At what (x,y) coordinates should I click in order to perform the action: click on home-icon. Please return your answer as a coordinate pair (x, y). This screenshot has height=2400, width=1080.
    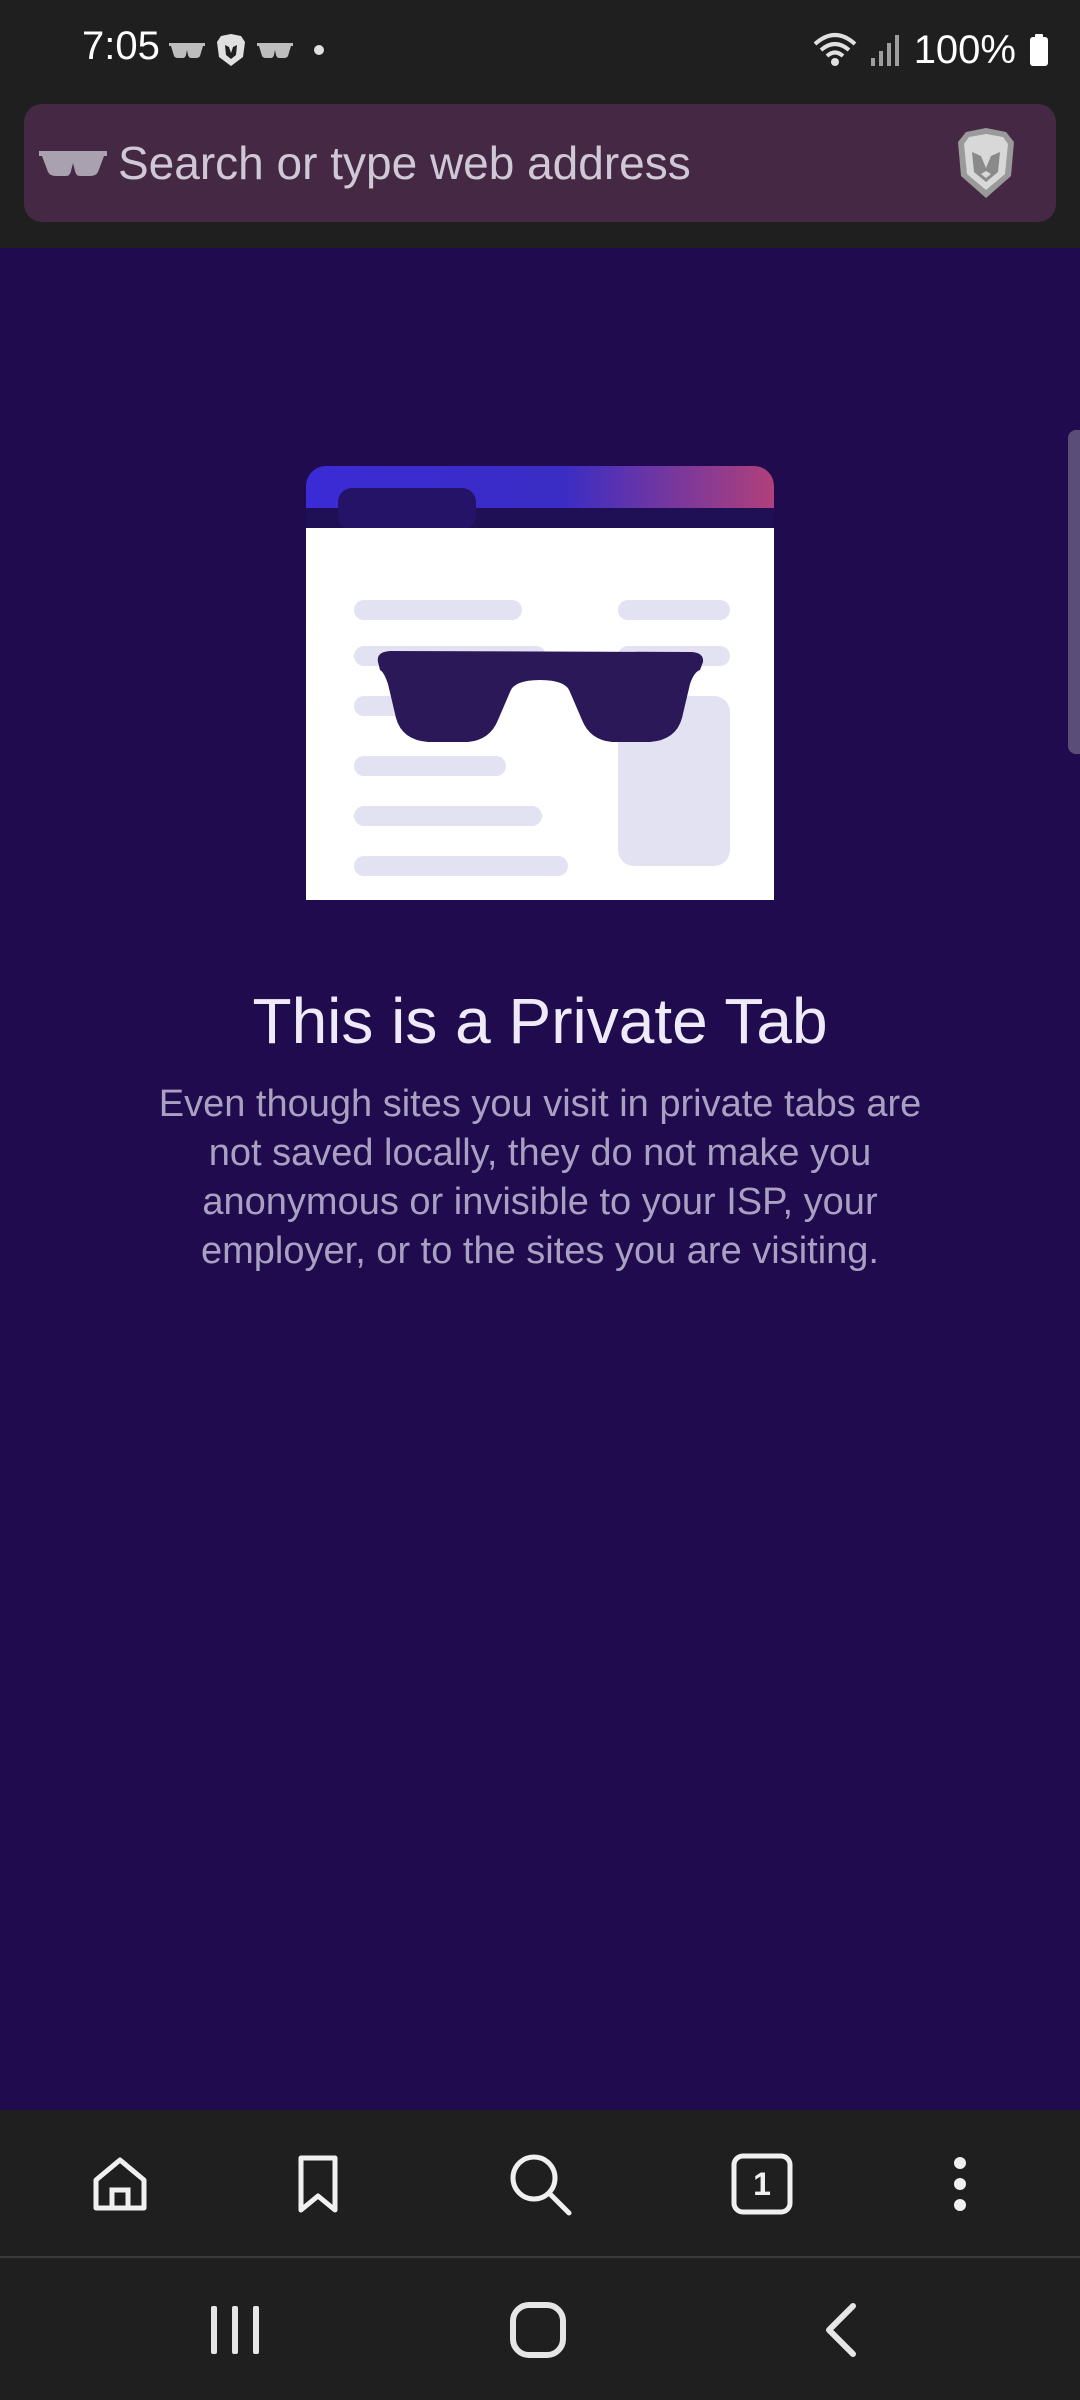
    Looking at the image, I should click on (120, 2184).